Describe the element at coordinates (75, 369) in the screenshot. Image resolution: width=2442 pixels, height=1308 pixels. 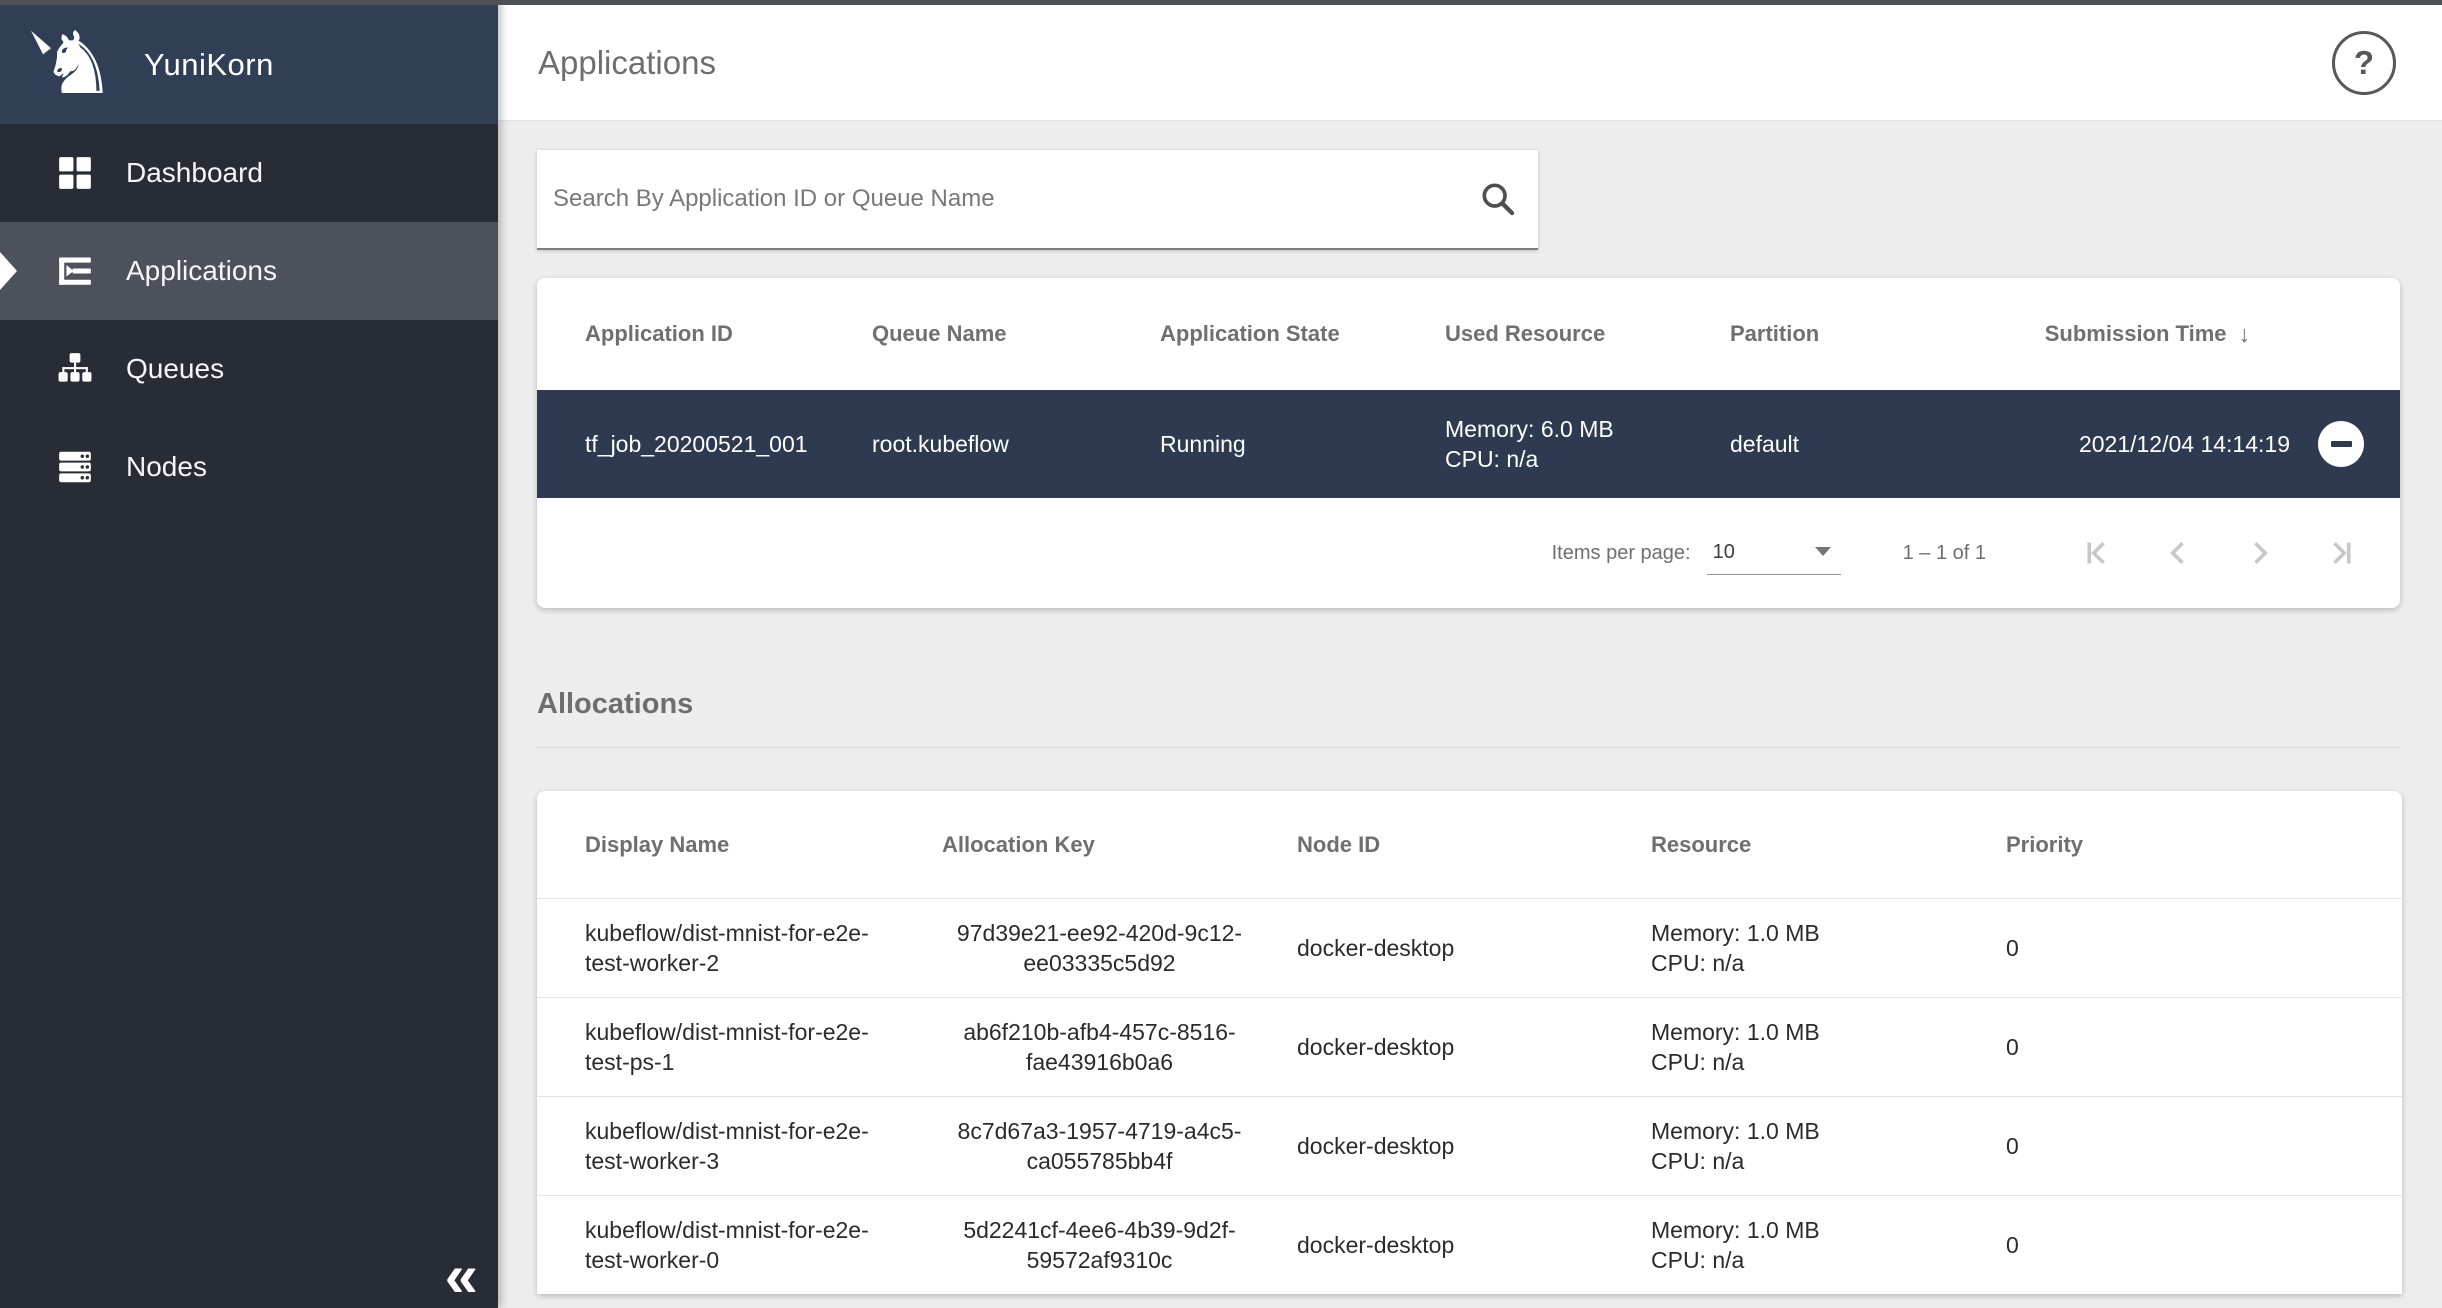
I see `queues-icon` at that location.